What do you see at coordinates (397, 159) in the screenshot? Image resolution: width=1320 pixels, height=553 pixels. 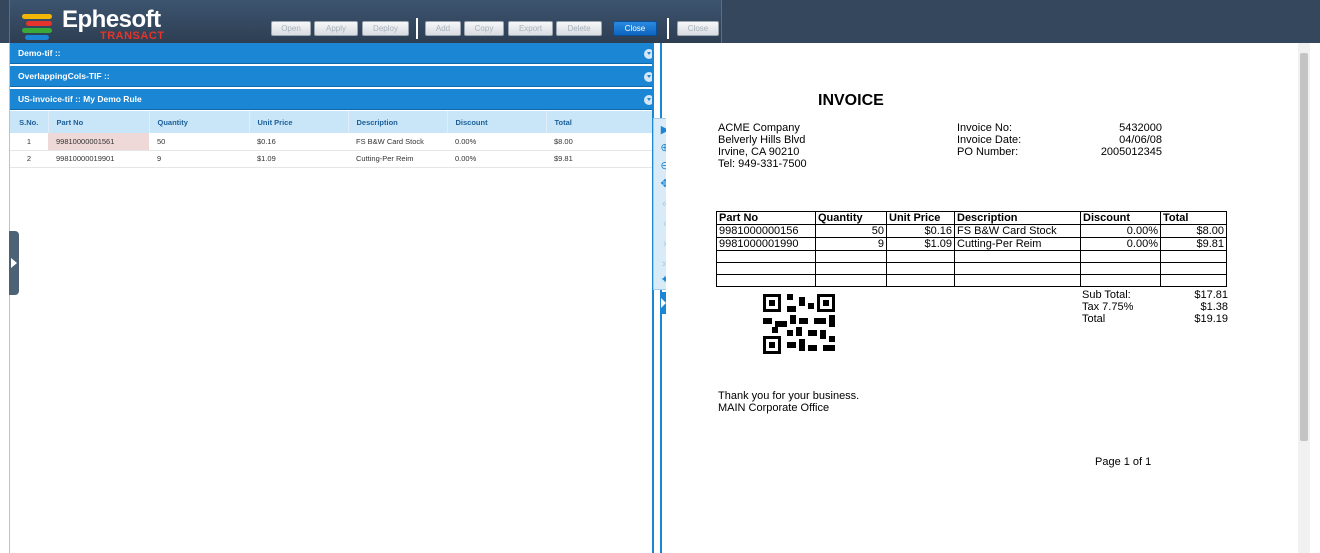 I see `cell: Cutting-Per Reim` at bounding box center [397, 159].